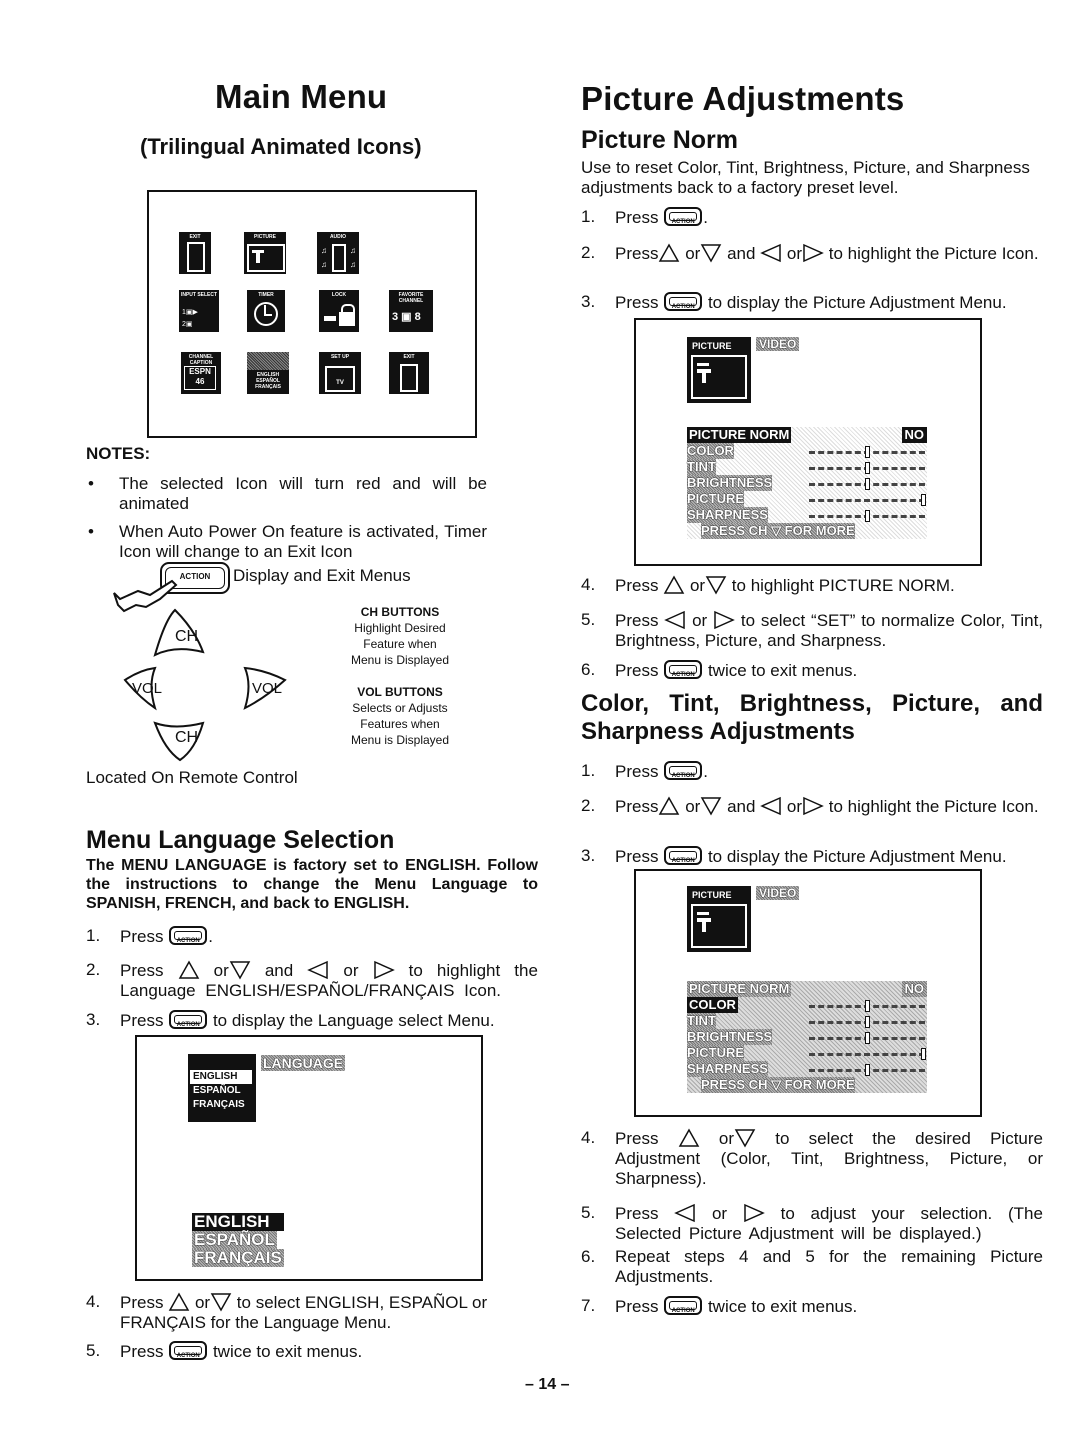 This screenshot has width=1080, height=1444. I want to click on menu-language-title: Menu Language Selection, so click(240, 840).